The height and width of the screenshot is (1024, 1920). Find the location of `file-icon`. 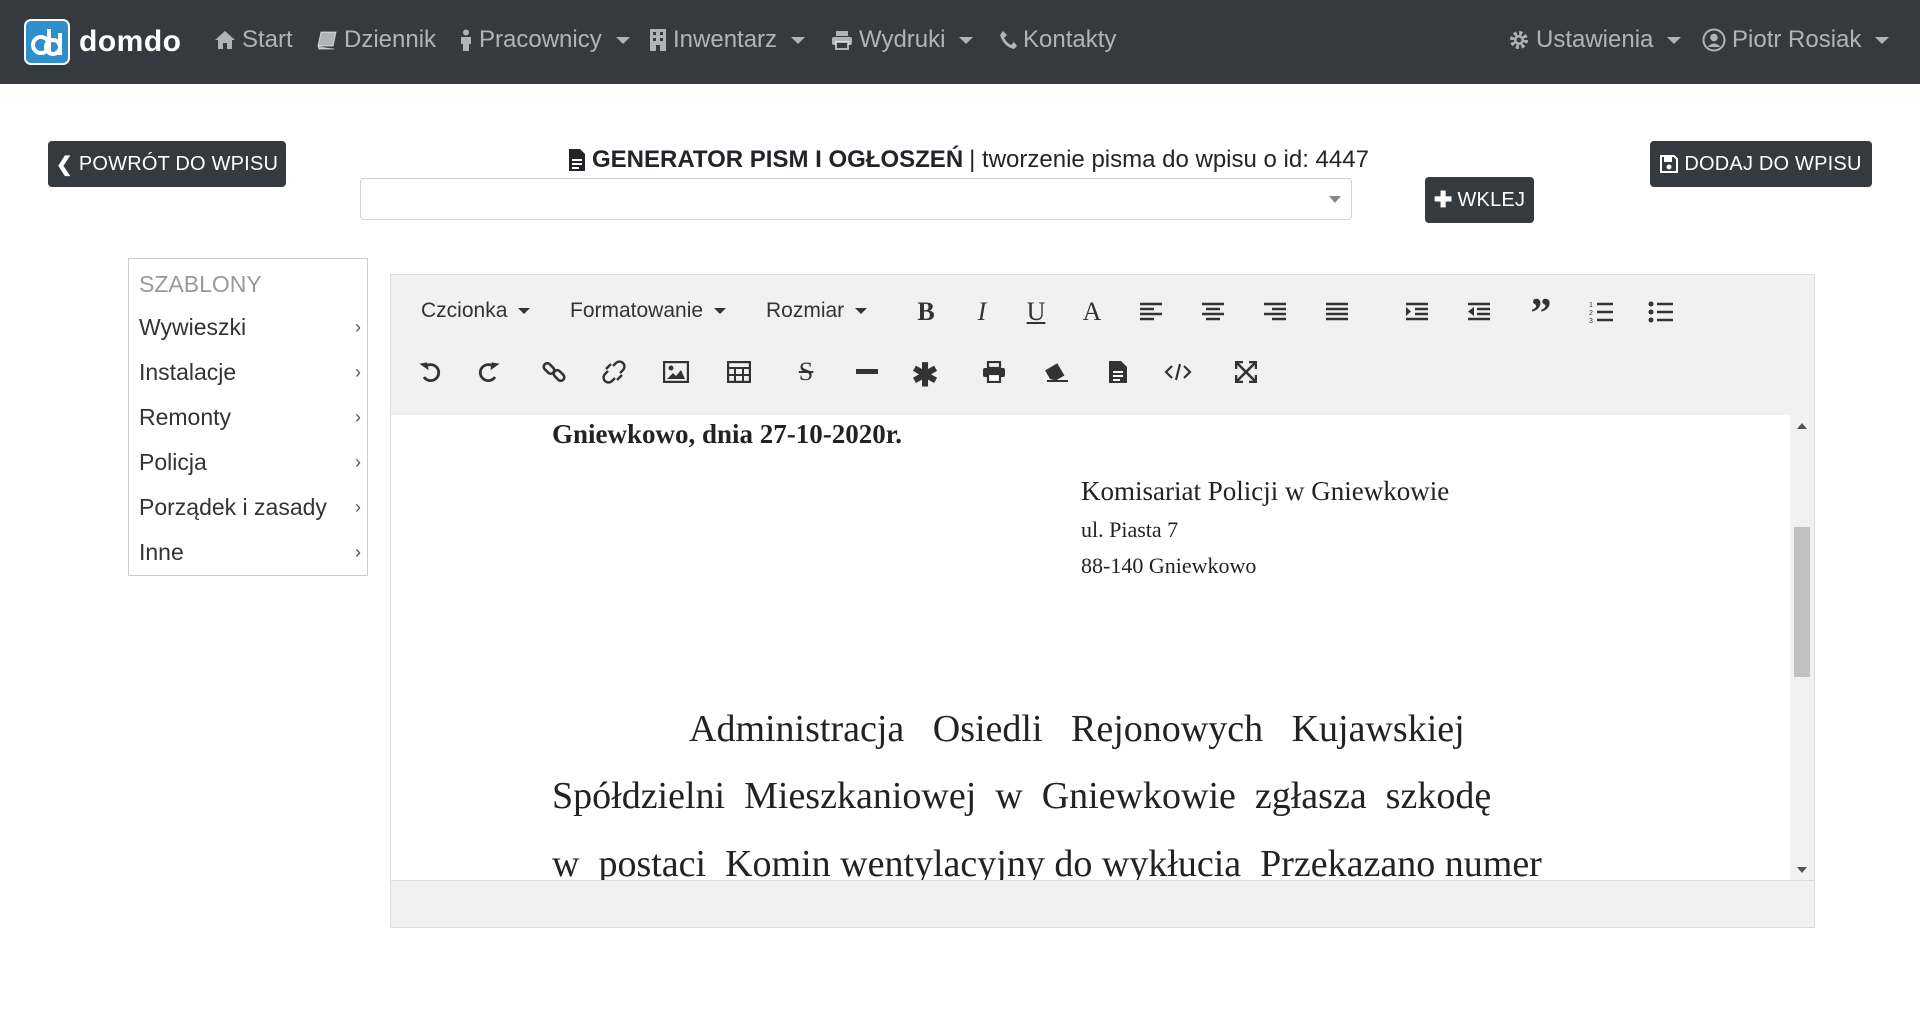

file-icon is located at coordinates (577, 160).